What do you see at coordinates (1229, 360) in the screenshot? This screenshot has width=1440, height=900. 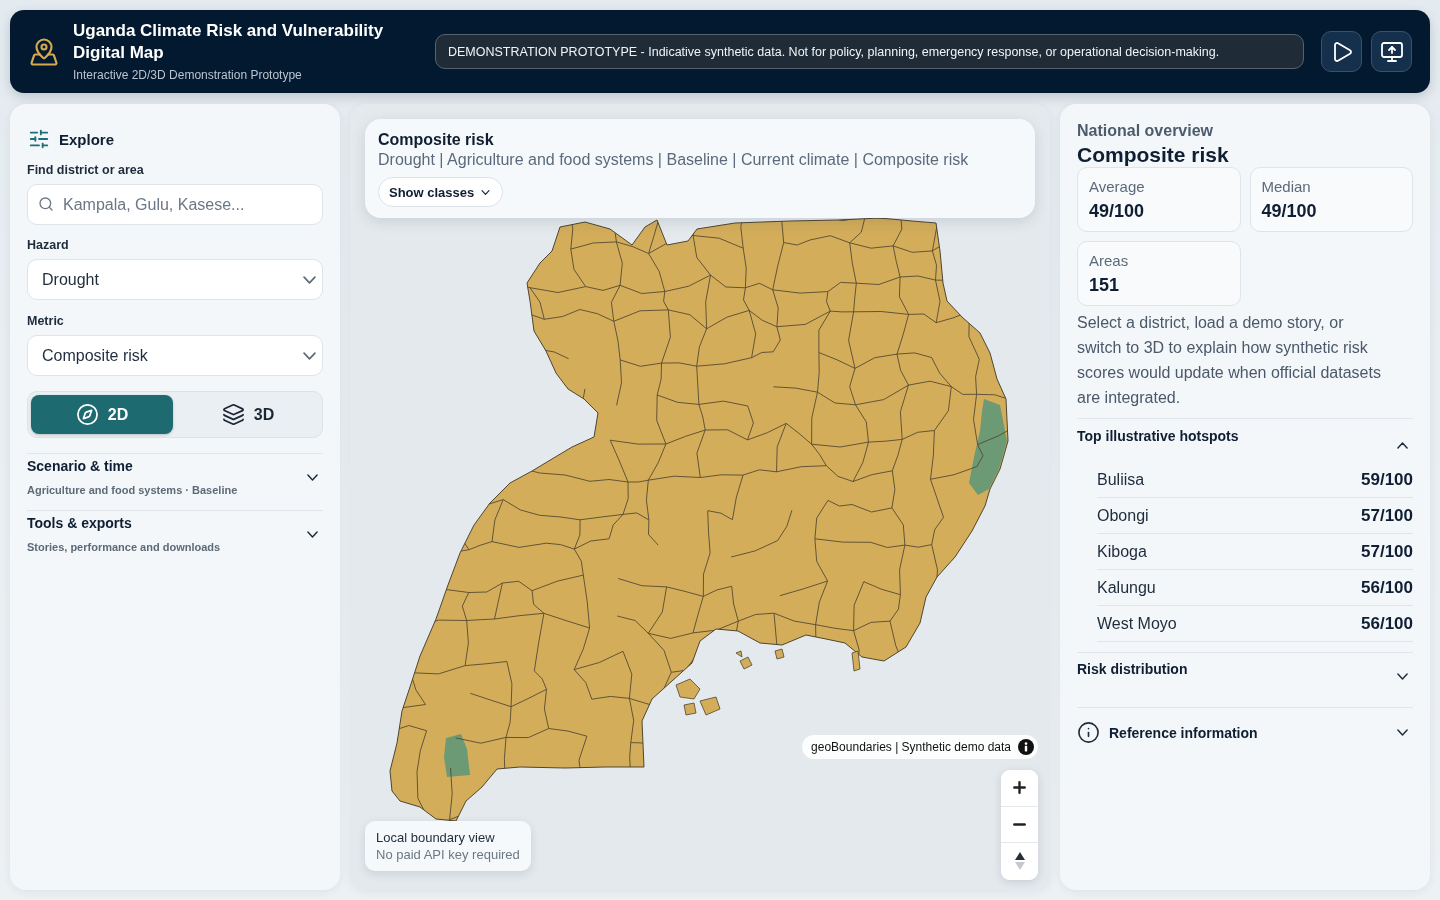 I see `overview-description: Select a district, load a demo story, or switch to 3D to explain how synthetic risk scores would update when official datasets are integrated.` at bounding box center [1229, 360].